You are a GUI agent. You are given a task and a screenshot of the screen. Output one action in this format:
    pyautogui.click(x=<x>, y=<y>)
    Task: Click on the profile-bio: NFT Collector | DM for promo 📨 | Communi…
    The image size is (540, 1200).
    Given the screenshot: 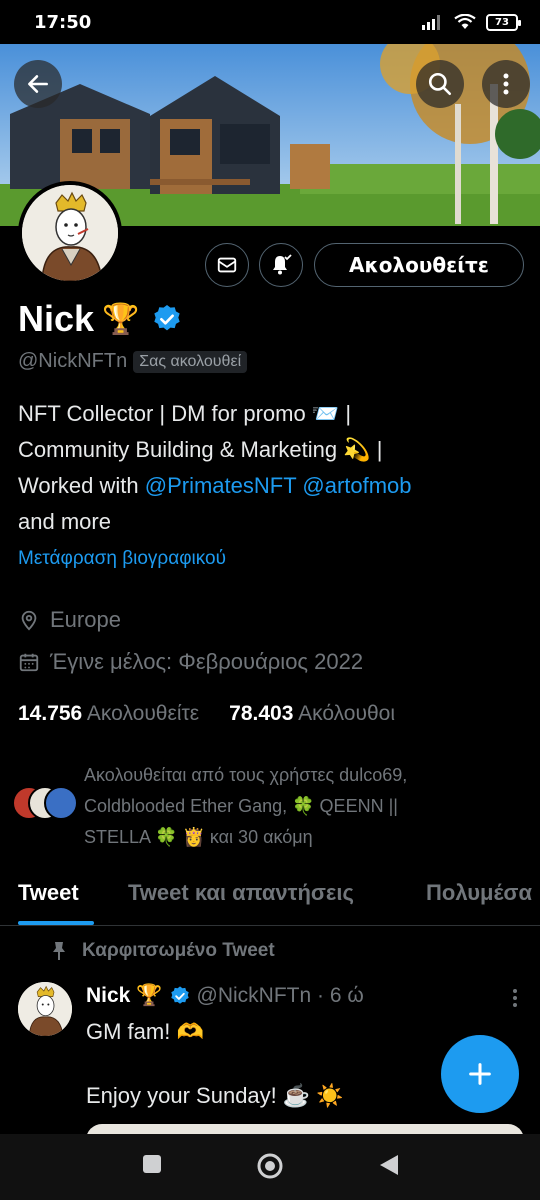 What is the action you would take?
    pyautogui.click(x=270, y=468)
    